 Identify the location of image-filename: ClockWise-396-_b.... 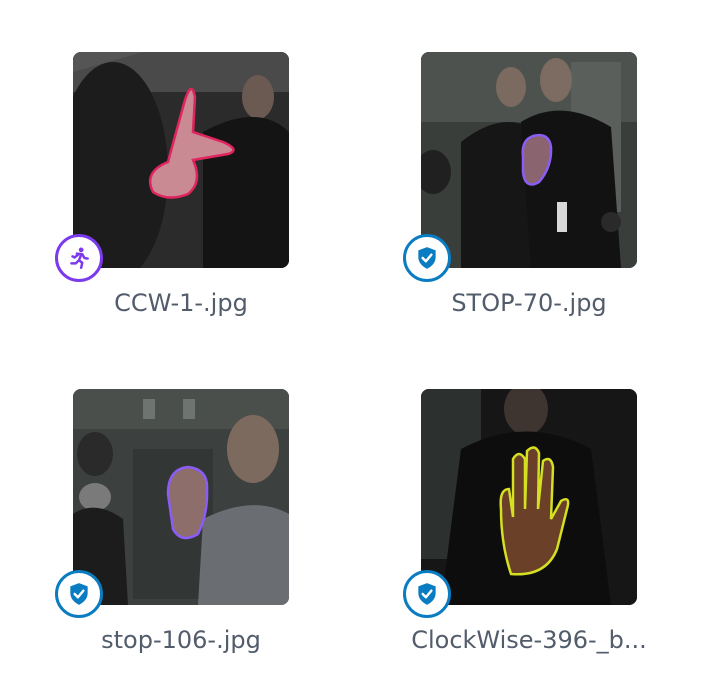
(529, 640).